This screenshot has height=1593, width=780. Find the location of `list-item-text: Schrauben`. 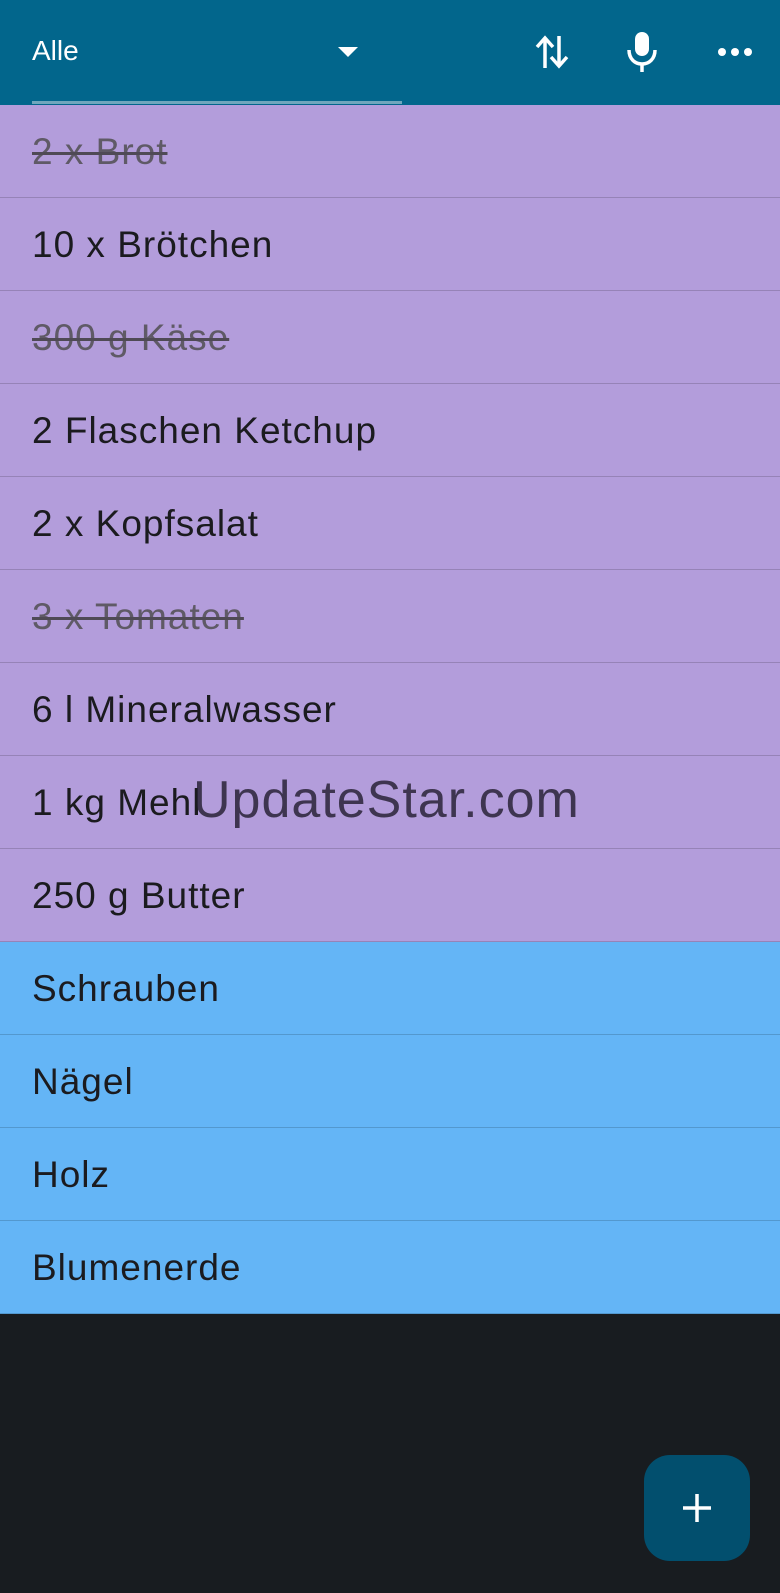

list-item-text: Schrauben is located at coordinates (126, 988).